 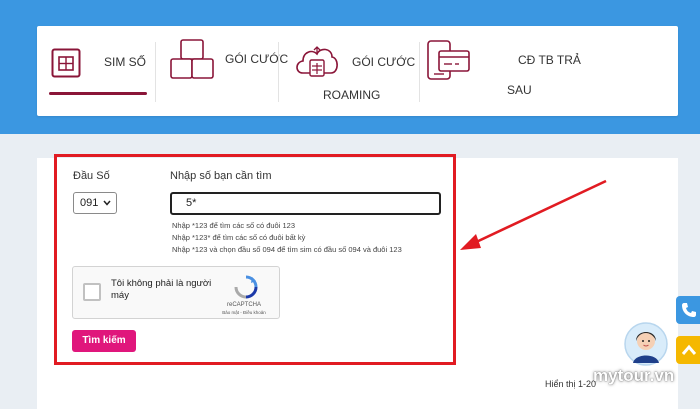 I want to click on annotation-arrow-icon, so click(x=533, y=214).